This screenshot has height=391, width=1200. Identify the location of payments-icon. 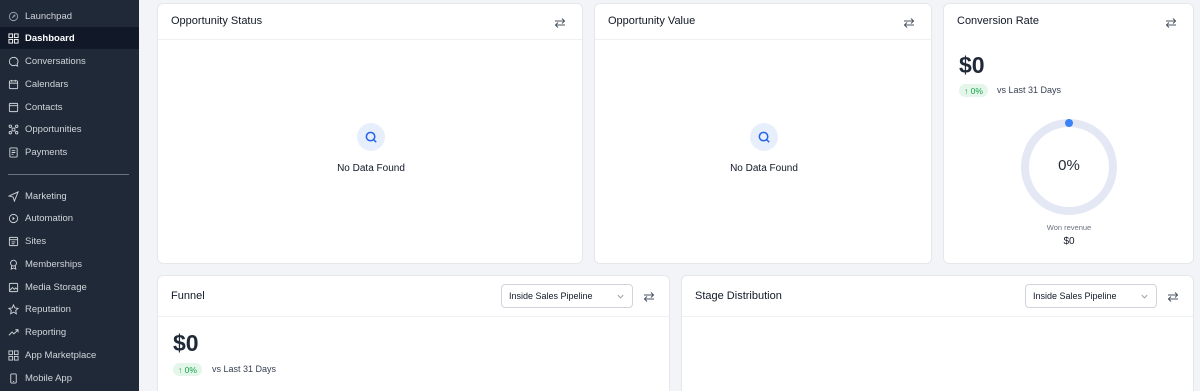
(13, 152).